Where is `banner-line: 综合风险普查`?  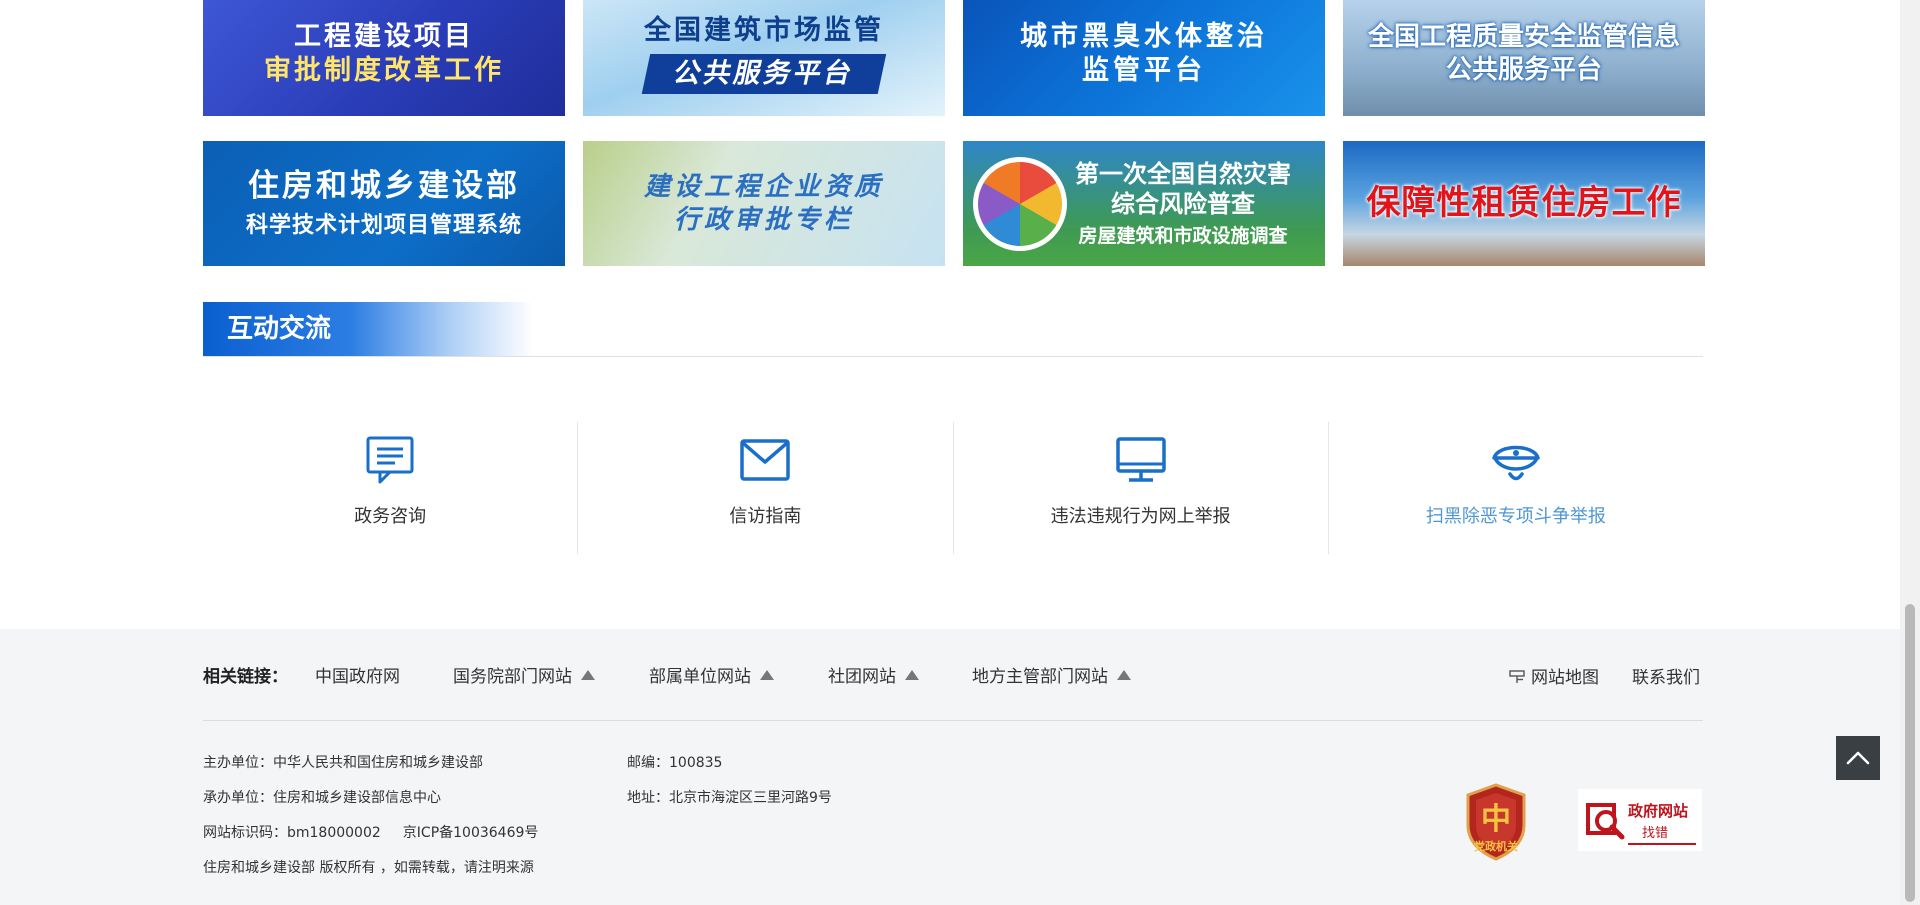 banner-line: 综合风险普查 is located at coordinates (1183, 204).